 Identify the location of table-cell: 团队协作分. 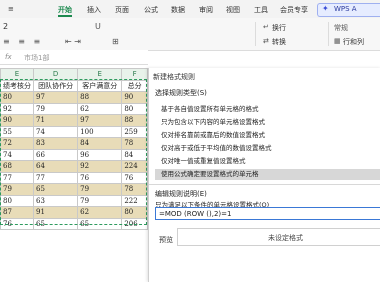
(55, 85).